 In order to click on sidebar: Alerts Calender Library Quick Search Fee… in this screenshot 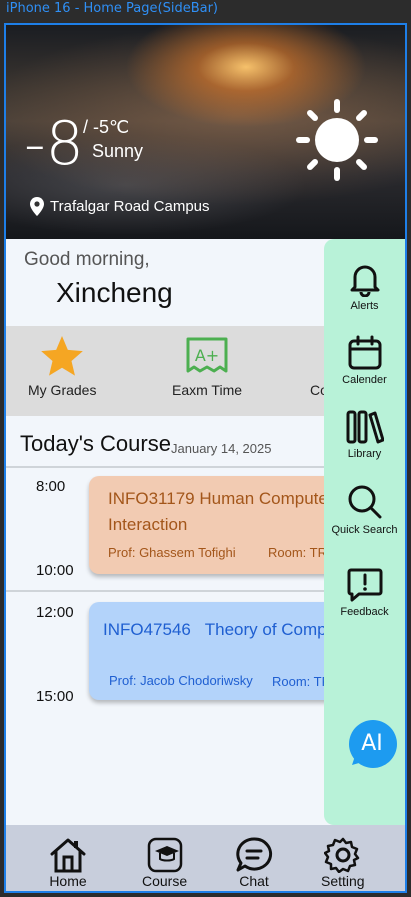, I will do `click(364, 532)`.